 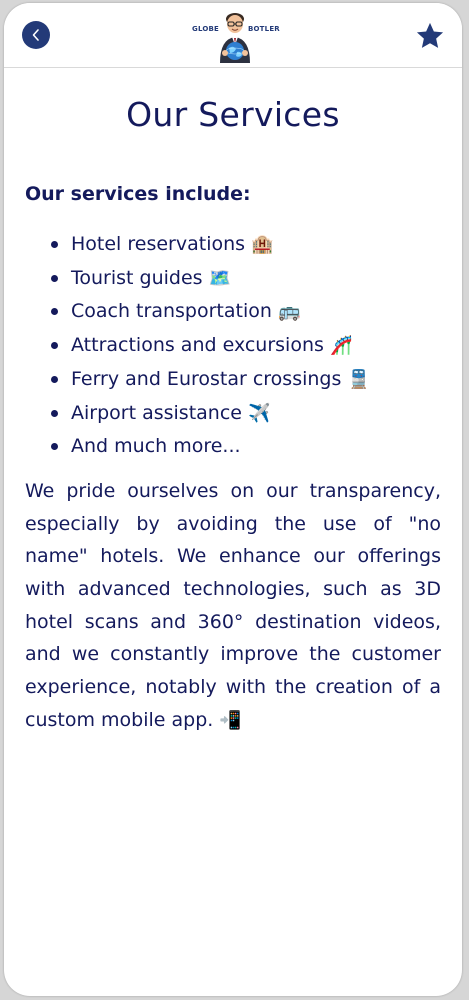 What do you see at coordinates (206, 378) in the screenshot?
I see `service-label: Ferry and Eurostar crossings` at bounding box center [206, 378].